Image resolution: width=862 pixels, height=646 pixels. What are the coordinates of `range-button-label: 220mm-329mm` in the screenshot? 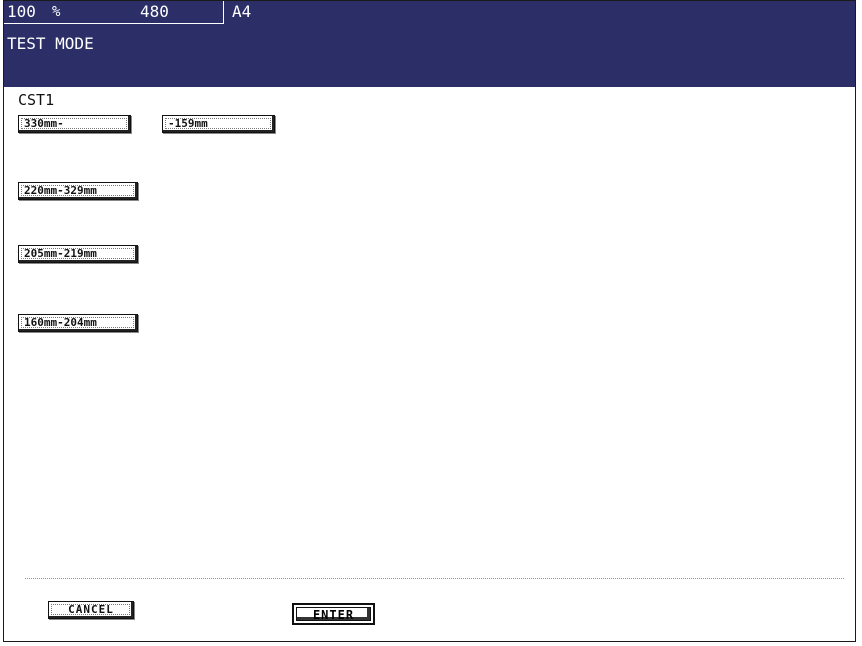 It's located at (60, 190).